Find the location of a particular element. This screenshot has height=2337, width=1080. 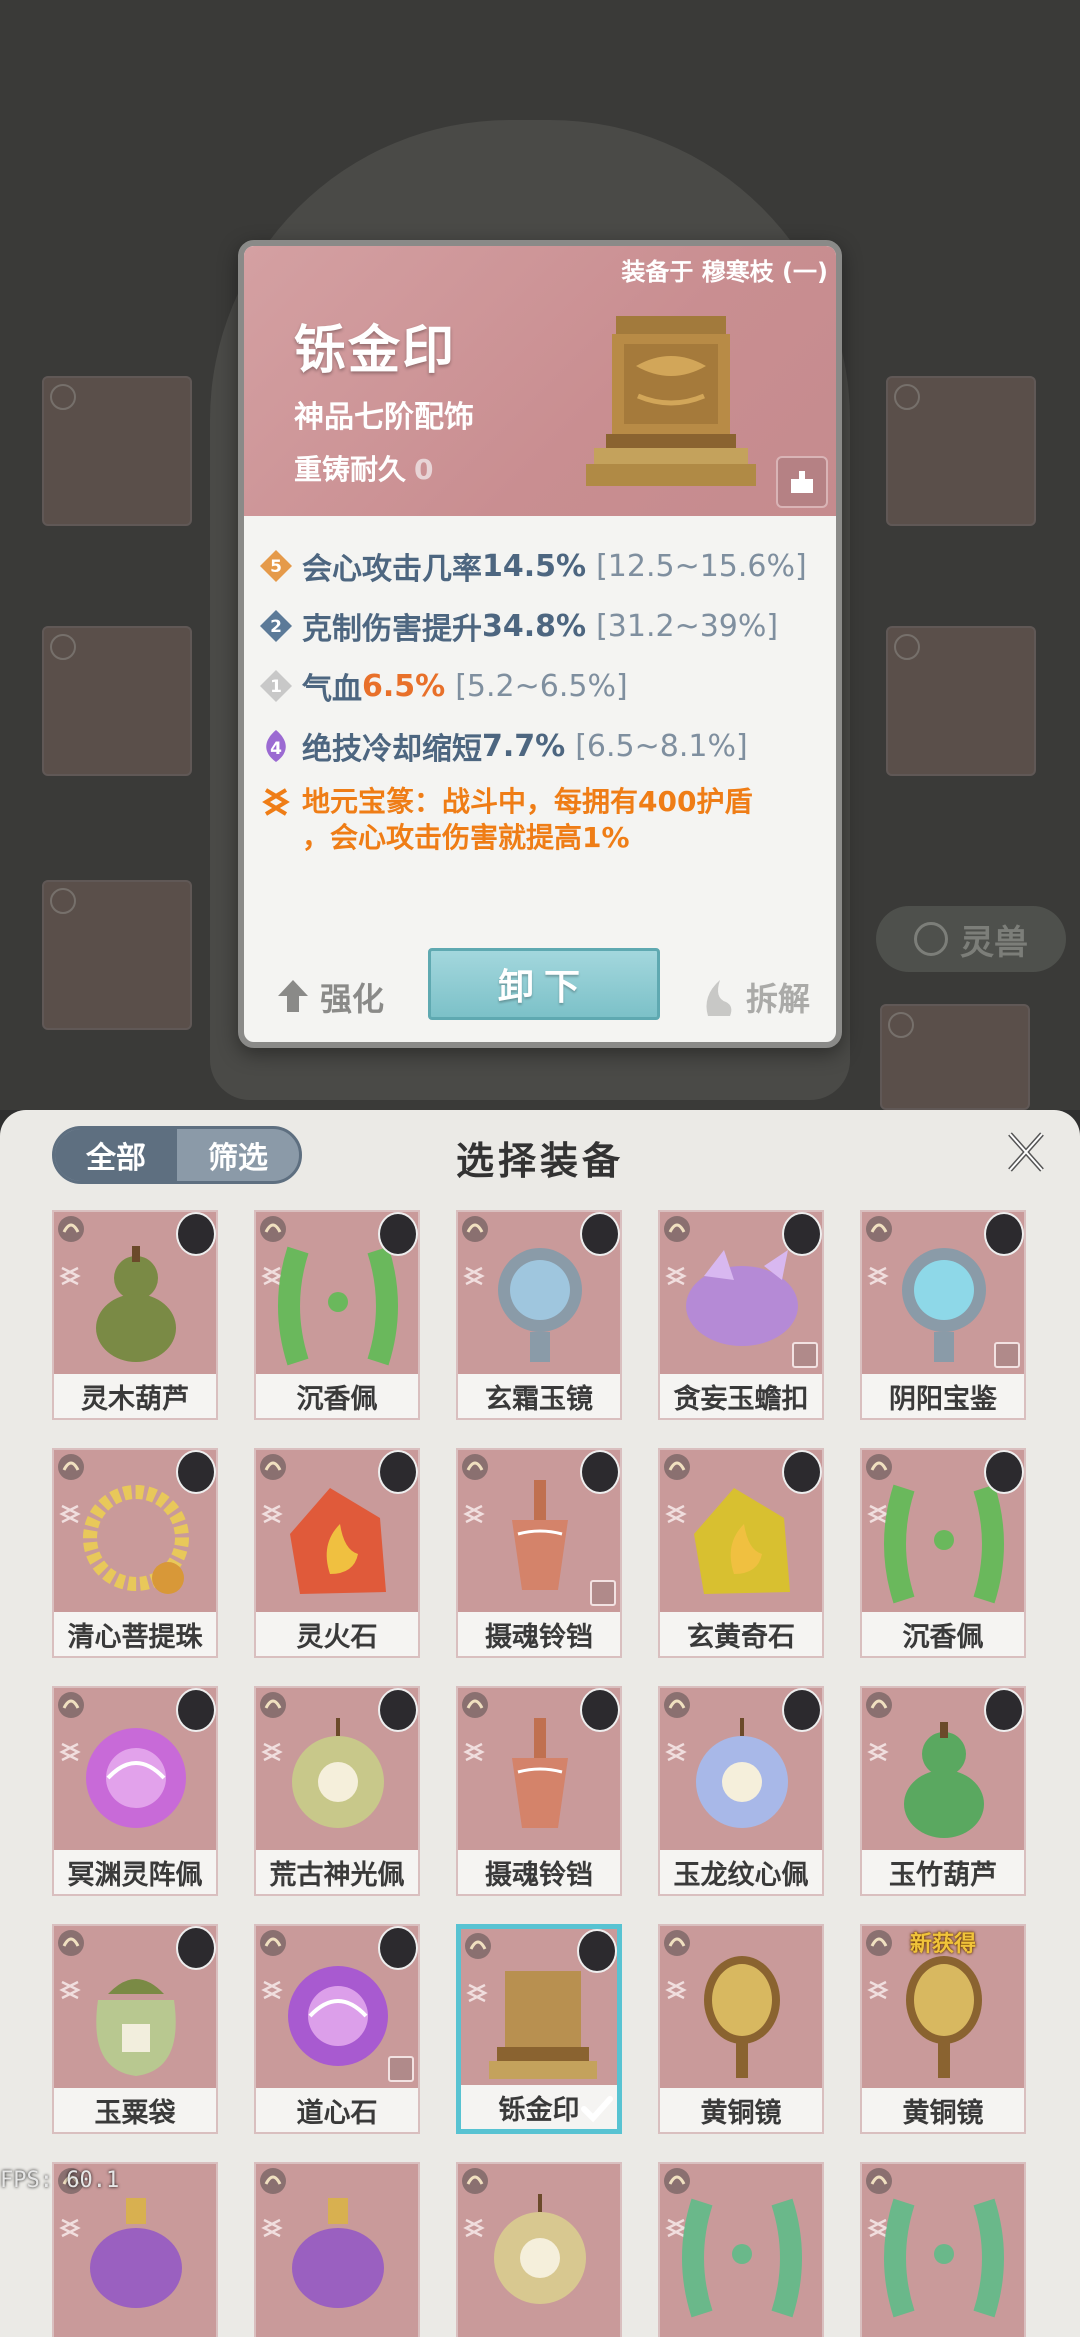

special-effect-line: 地元宝篆：战斗中，每拥有400护盾 is located at coordinates (527, 801).